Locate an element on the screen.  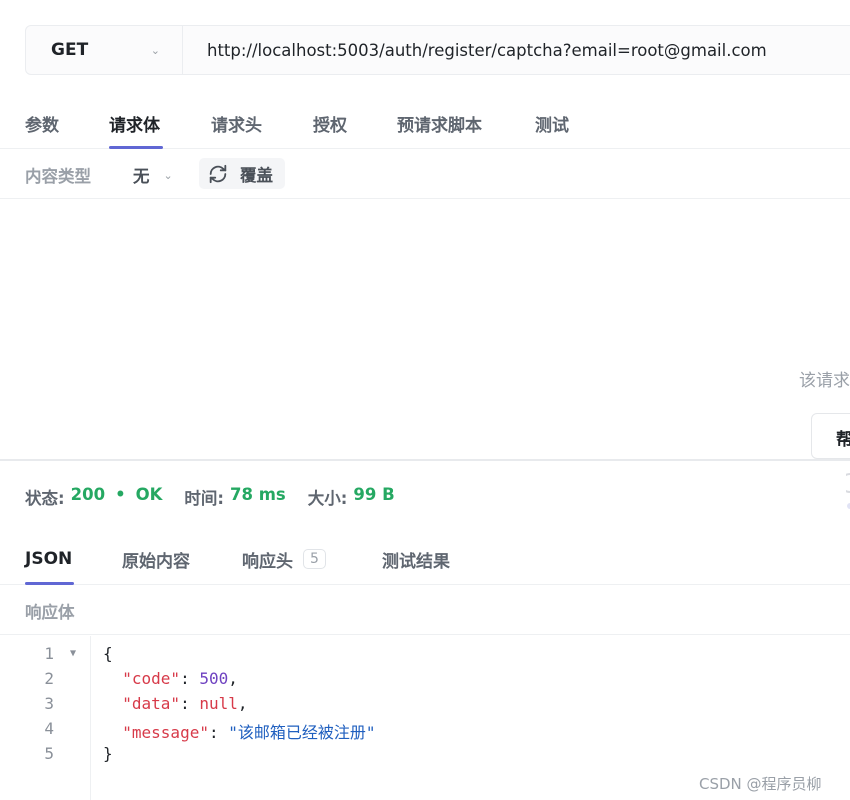
status-label: 状态: is located at coordinates (45, 498).